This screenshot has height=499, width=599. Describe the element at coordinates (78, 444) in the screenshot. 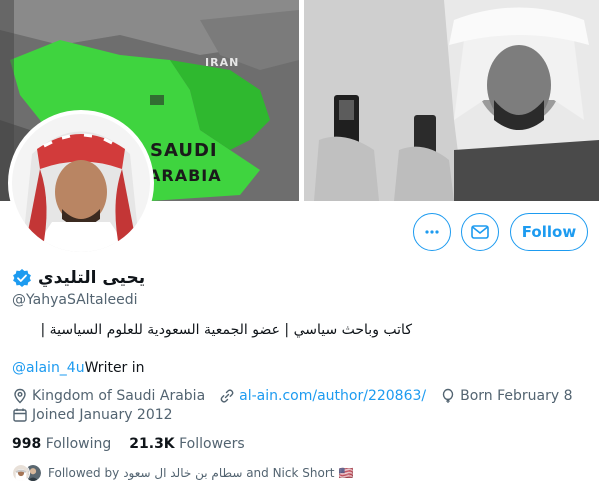

I see `following-label: Following` at that location.